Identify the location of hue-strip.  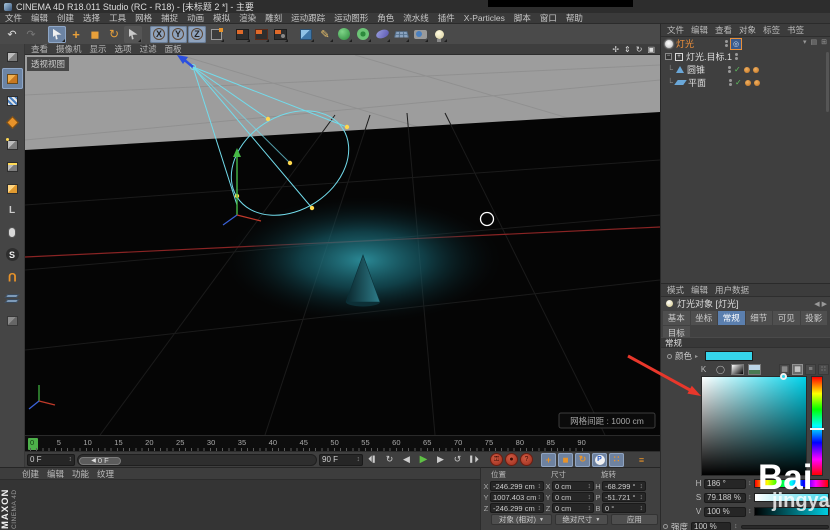
(817, 426).